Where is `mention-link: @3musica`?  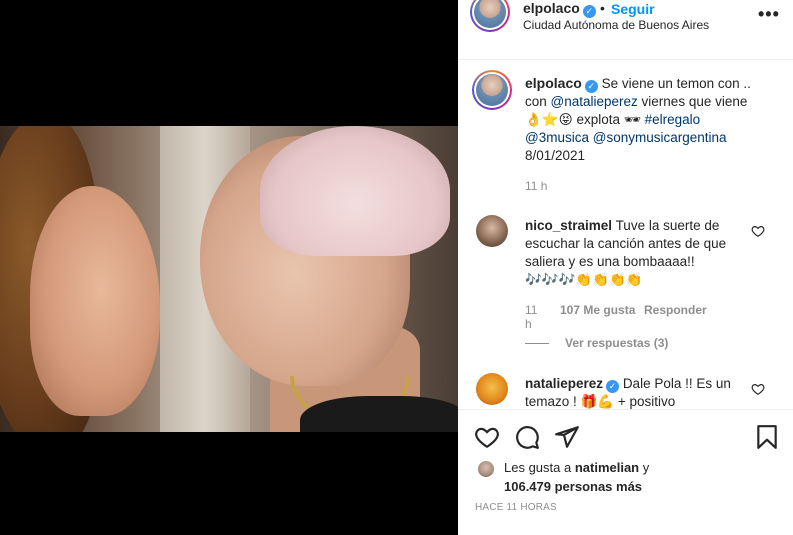
mention-link: @3musica is located at coordinates (557, 137).